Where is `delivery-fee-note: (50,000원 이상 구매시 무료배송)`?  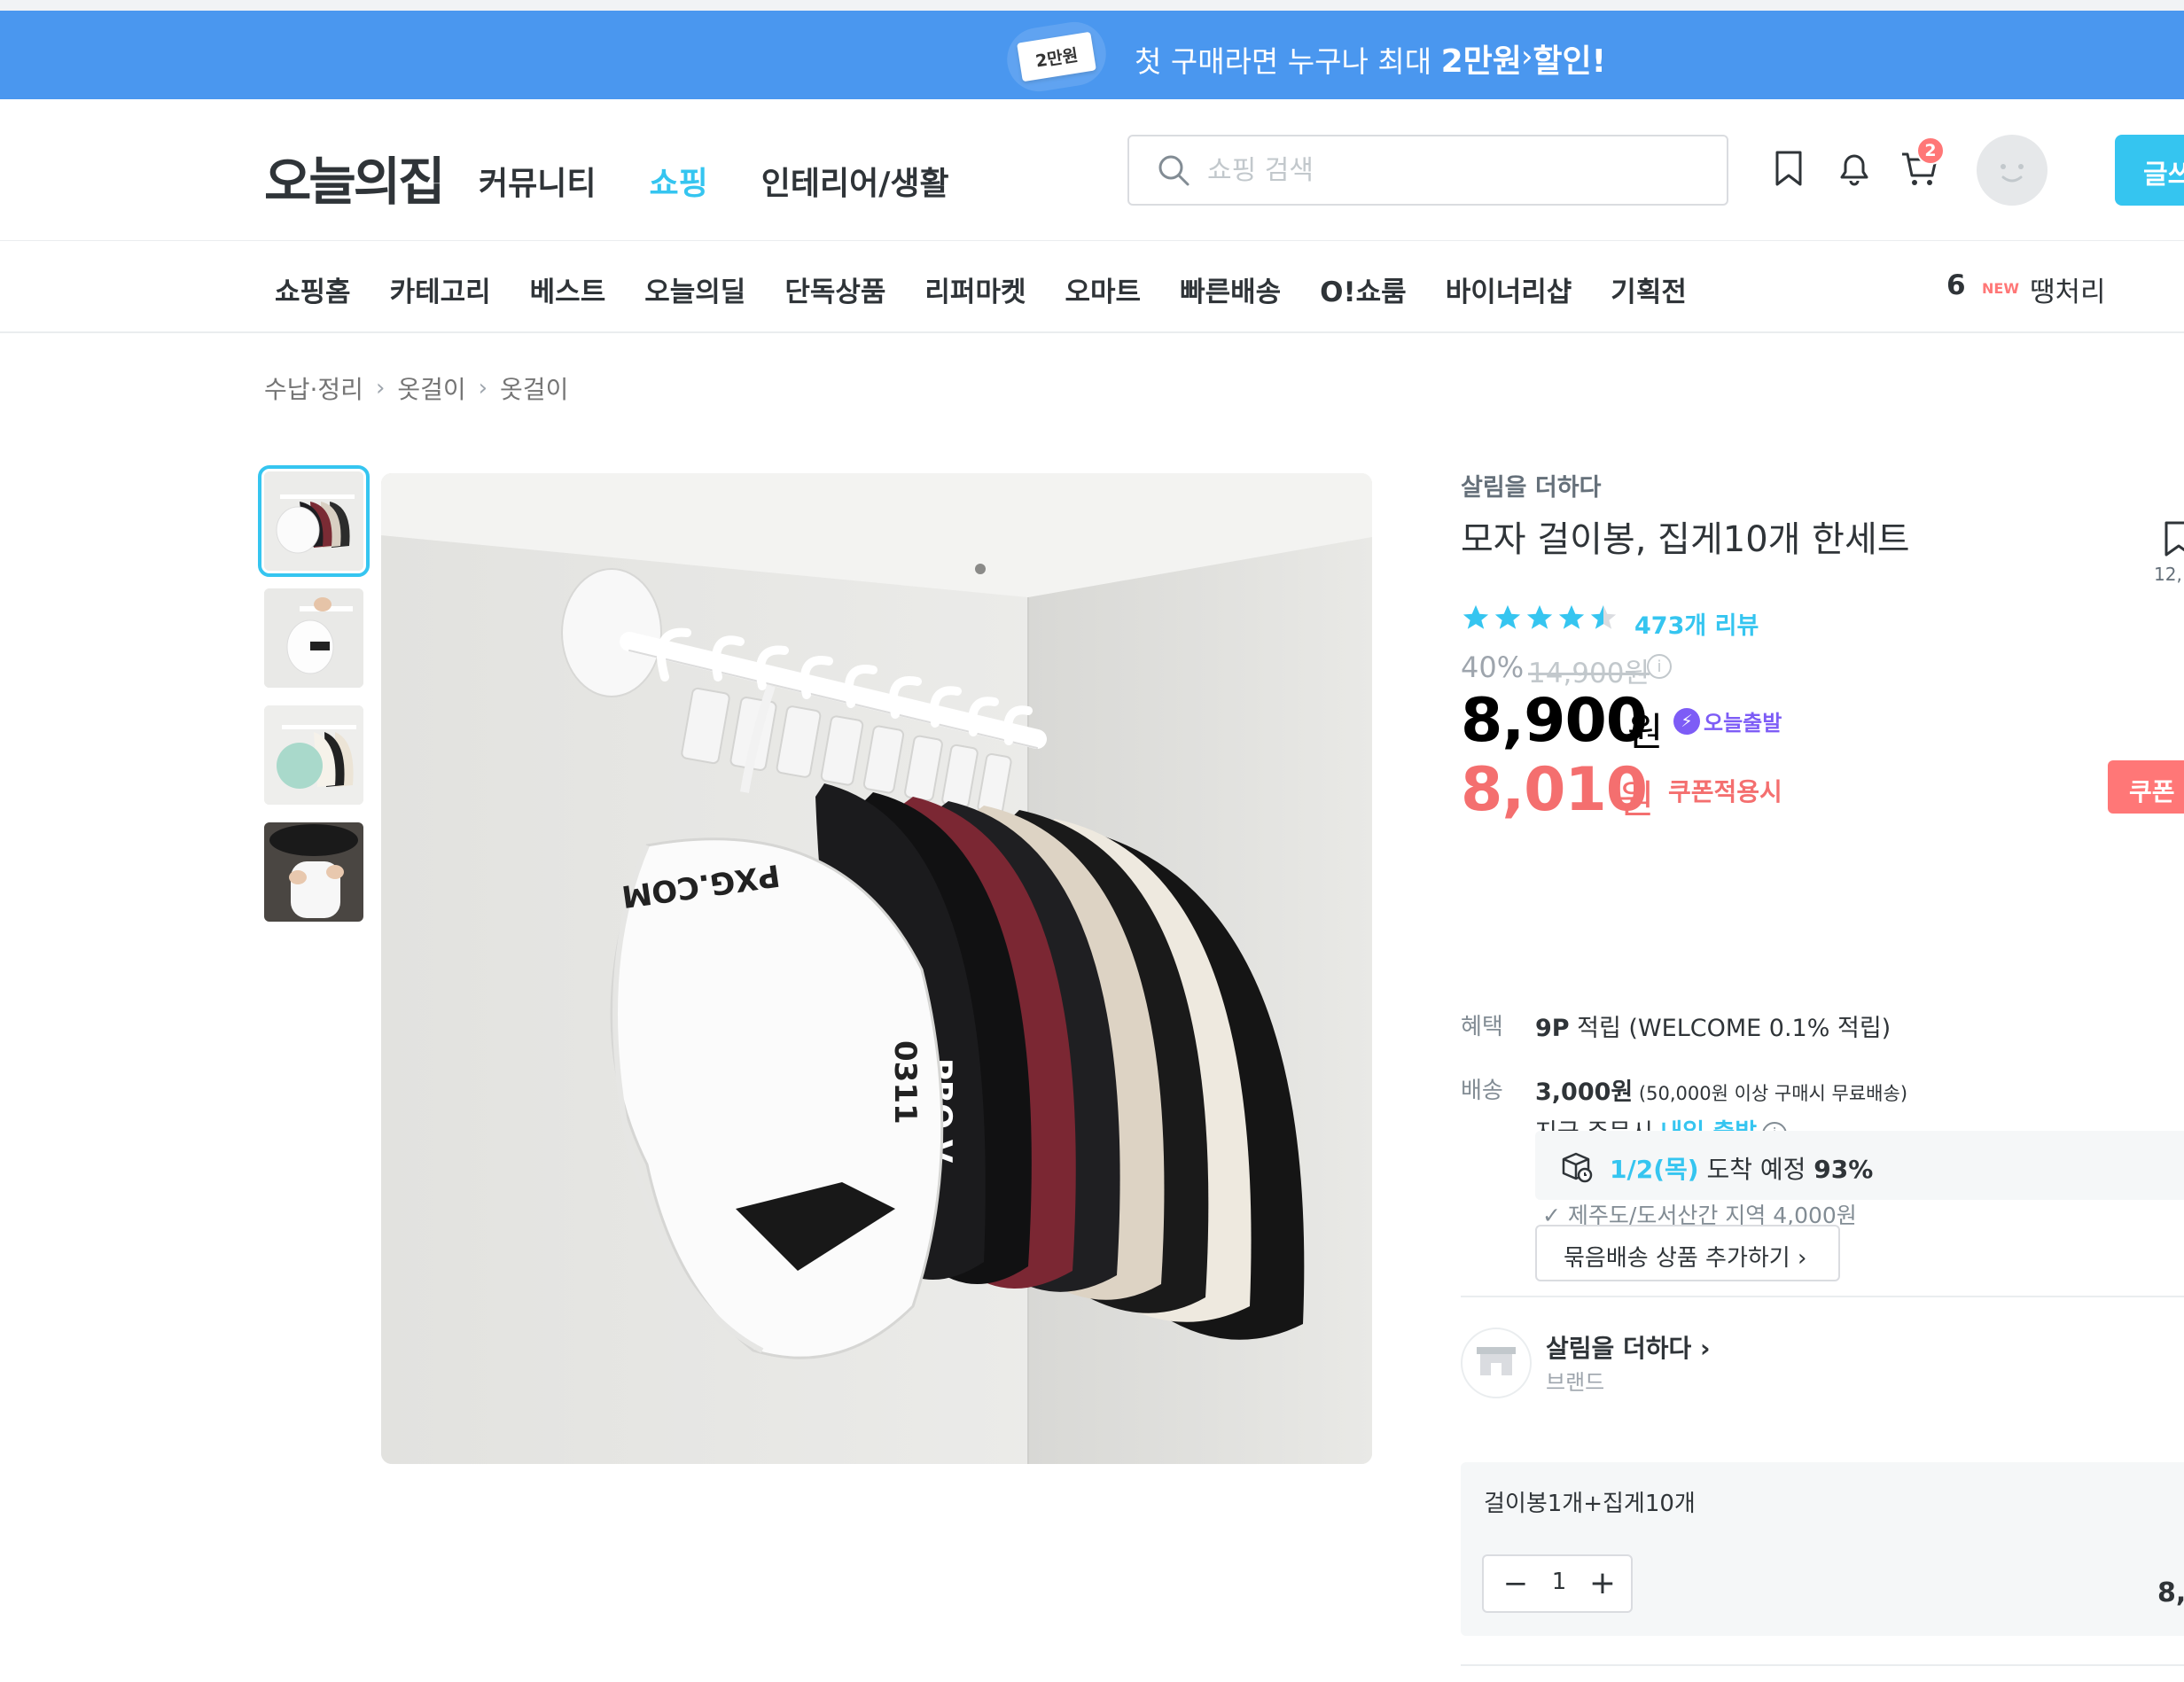
delivery-fee-note: (50,000원 이상 구매시 무료배송) is located at coordinates (1770, 1093).